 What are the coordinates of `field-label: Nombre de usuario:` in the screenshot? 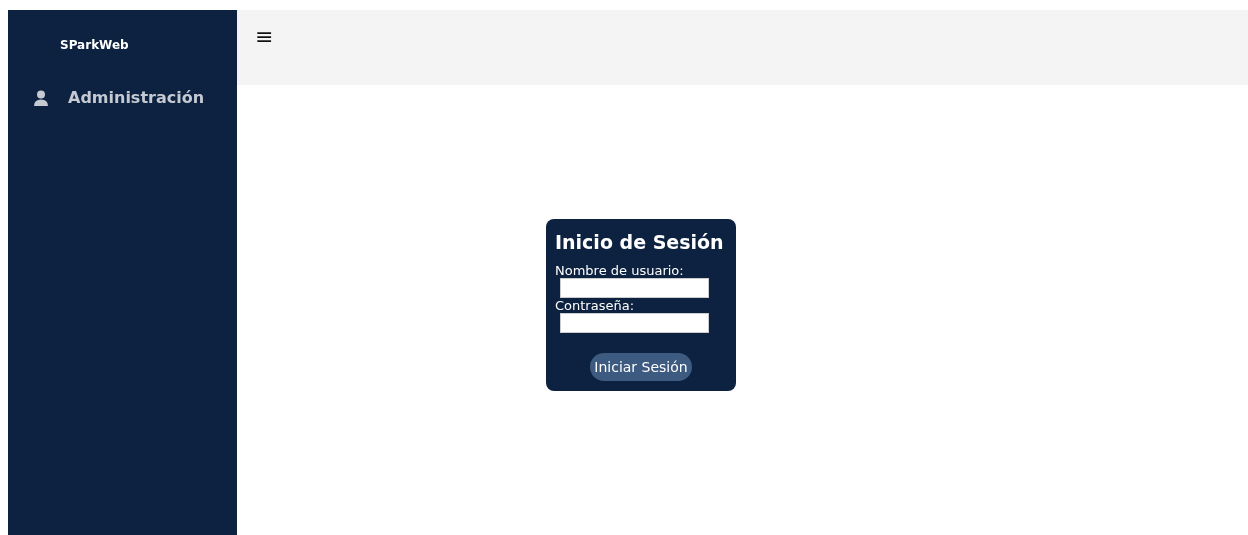 It's located at (620, 270).